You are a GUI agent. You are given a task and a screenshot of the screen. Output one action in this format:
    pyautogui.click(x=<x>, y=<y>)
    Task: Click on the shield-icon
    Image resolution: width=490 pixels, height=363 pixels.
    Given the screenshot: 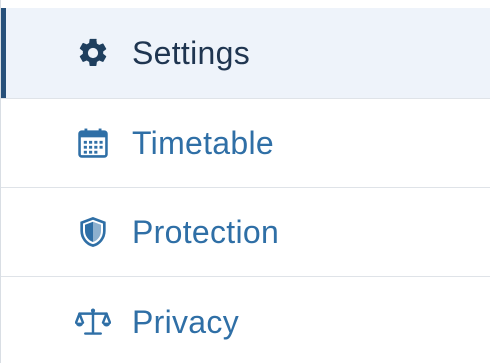 What is the action you would take?
    pyautogui.click(x=93, y=232)
    